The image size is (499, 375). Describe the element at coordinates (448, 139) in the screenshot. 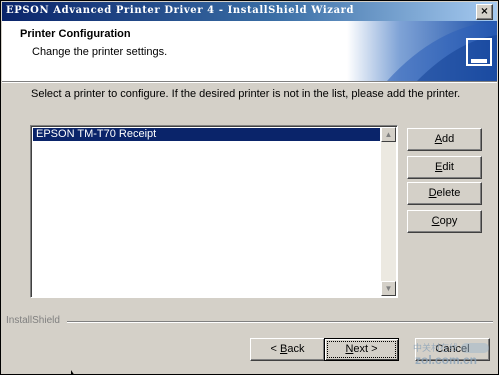

I see `add-label-post: dd` at that location.